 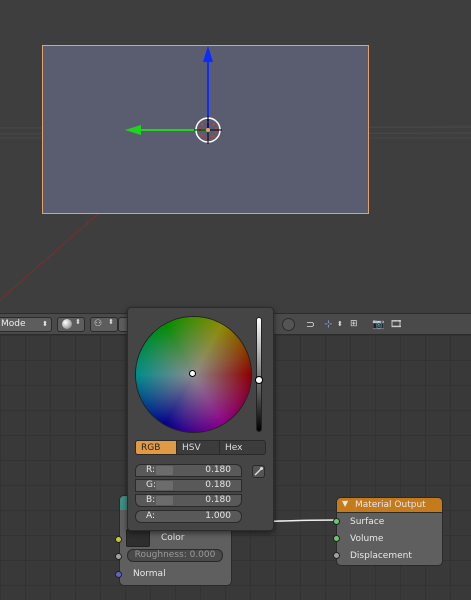 What do you see at coordinates (218, 516) in the screenshot?
I see `alpha-value: 1.000` at bounding box center [218, 516].